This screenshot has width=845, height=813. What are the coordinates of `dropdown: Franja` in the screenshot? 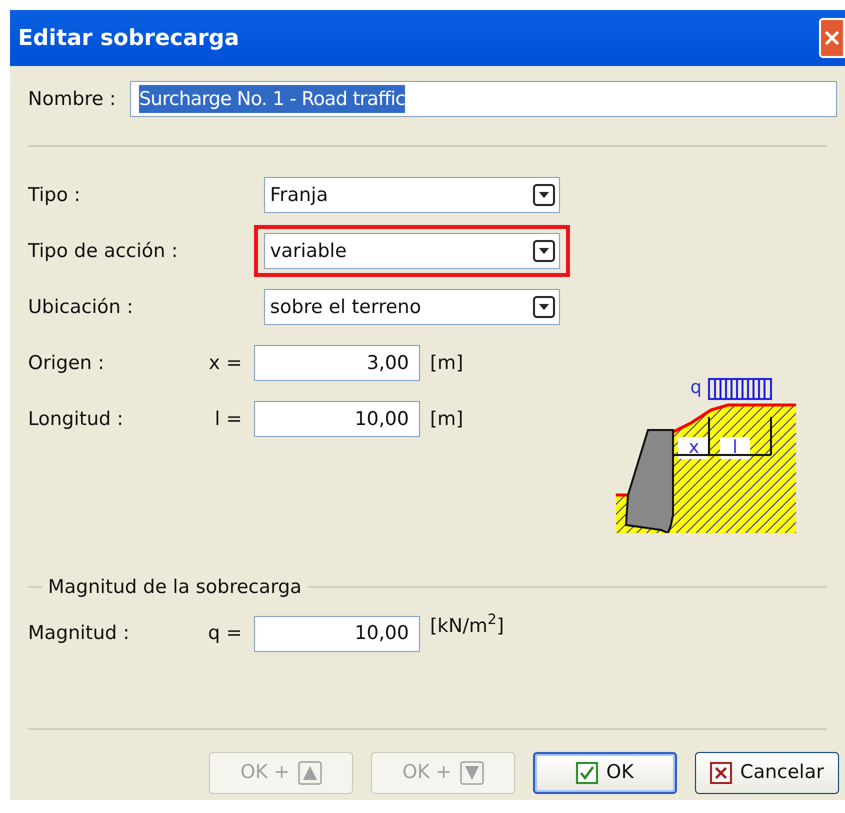 It's located at (412, 195).